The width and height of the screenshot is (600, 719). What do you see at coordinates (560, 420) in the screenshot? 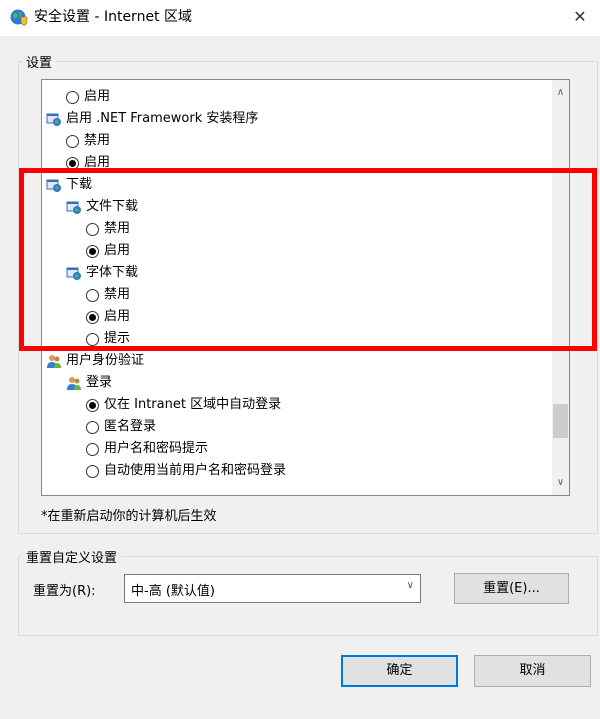
I see `scroll-thumb` at bounding box center [560, 420].